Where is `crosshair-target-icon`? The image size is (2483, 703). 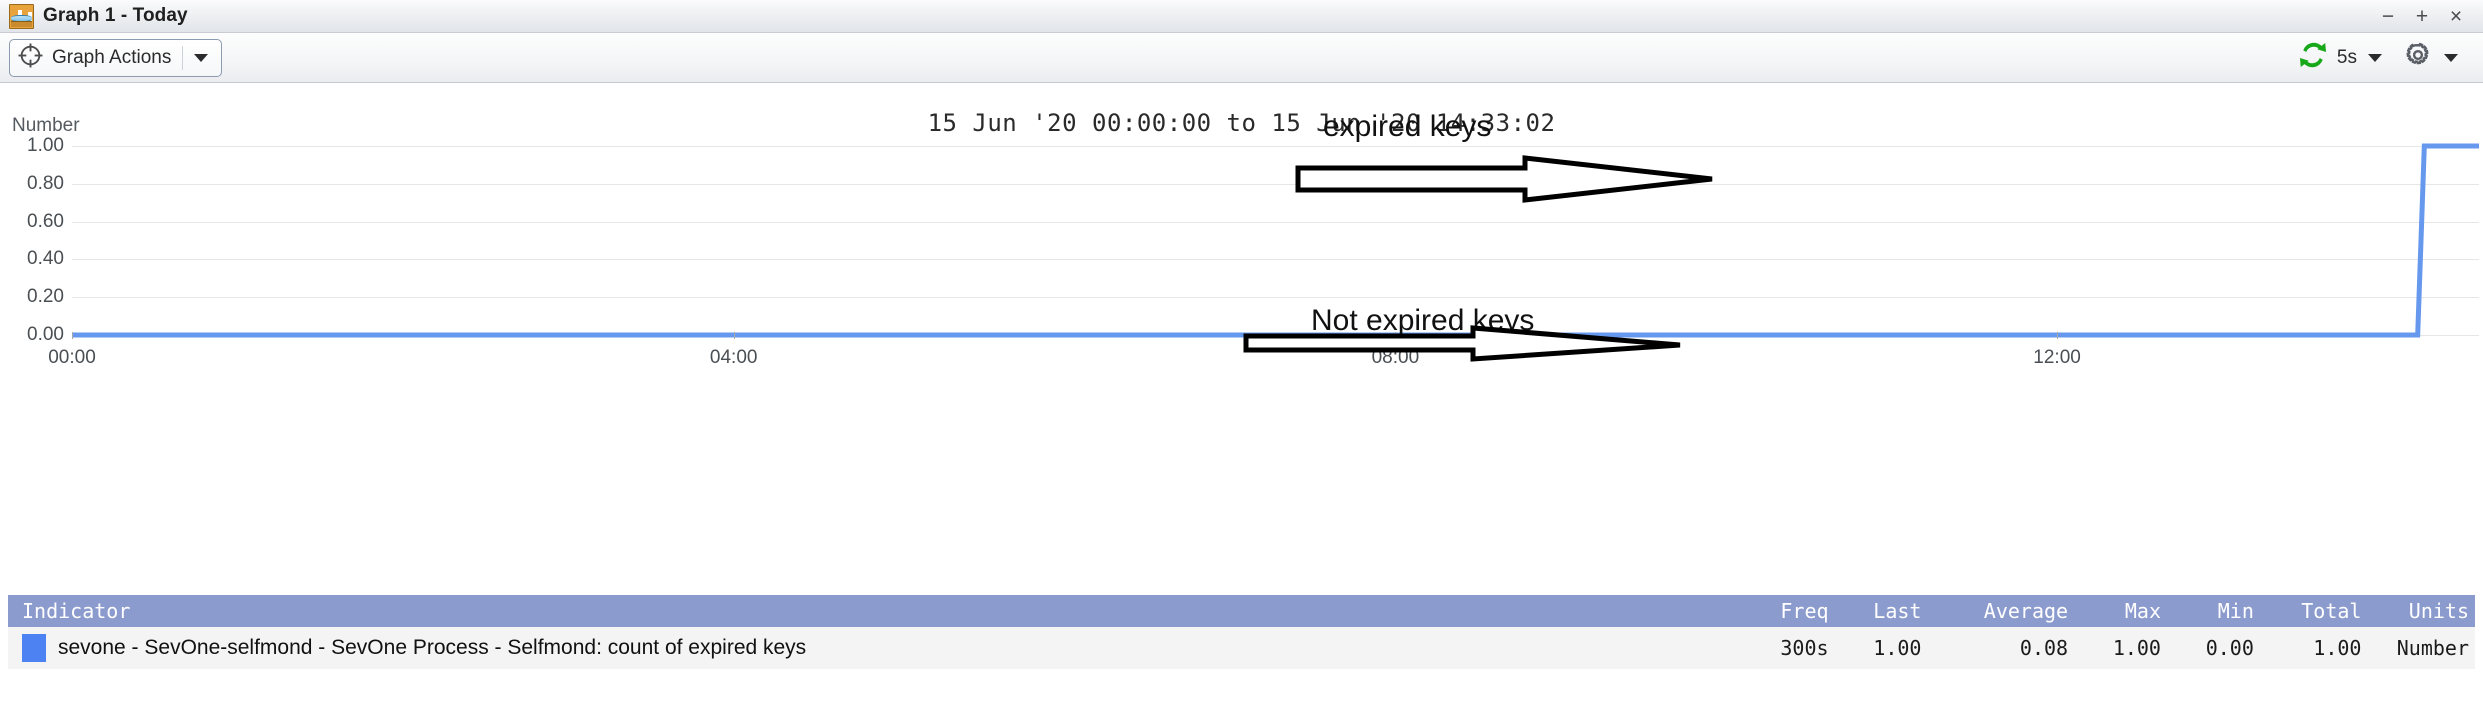 crosshair-target-icon is located at coordinates (30, 58).